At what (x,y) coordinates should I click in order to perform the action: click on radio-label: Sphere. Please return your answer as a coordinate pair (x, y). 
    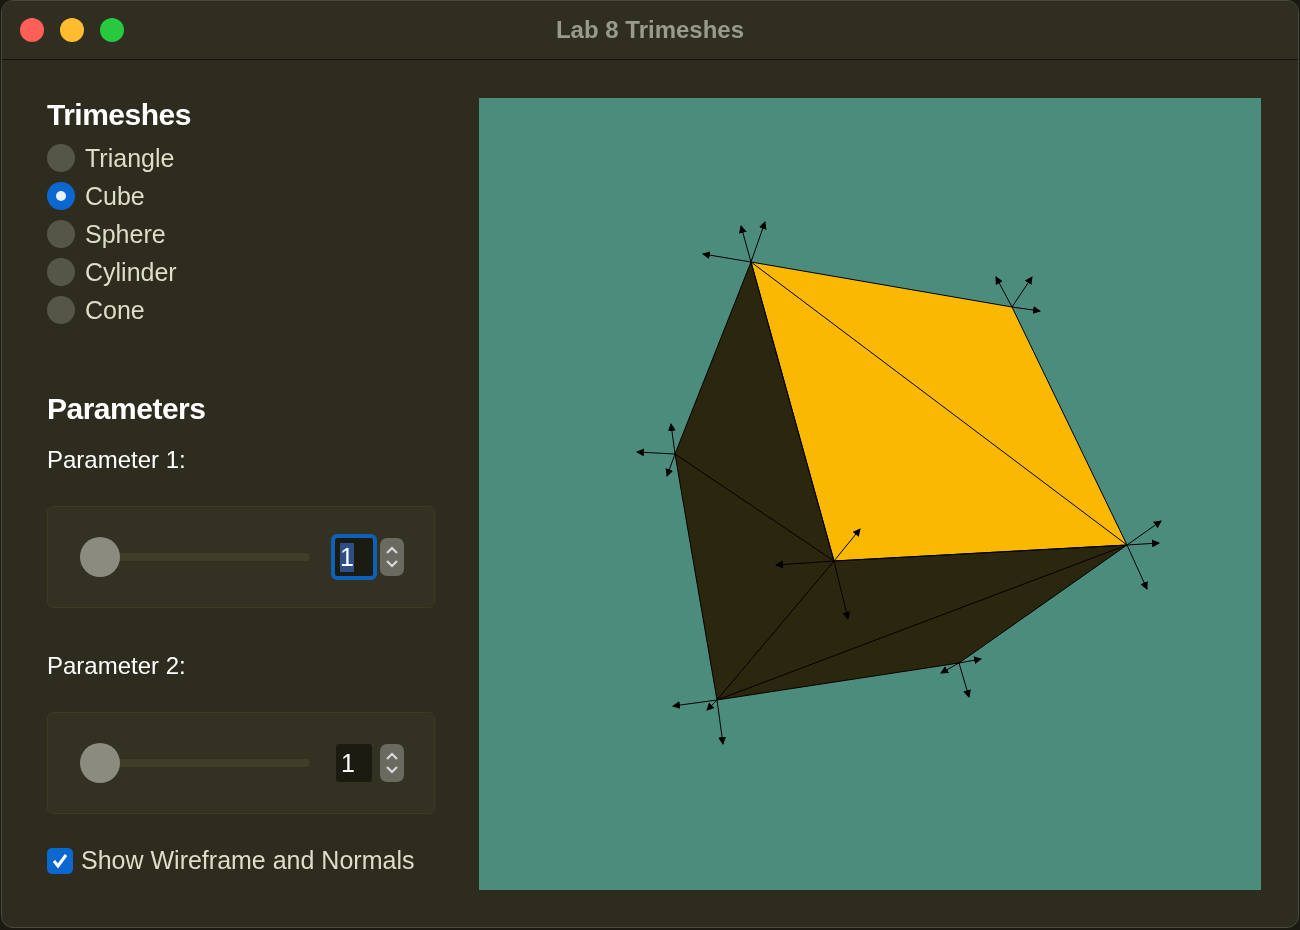
    Looking at the image, I should click on (125, 234).